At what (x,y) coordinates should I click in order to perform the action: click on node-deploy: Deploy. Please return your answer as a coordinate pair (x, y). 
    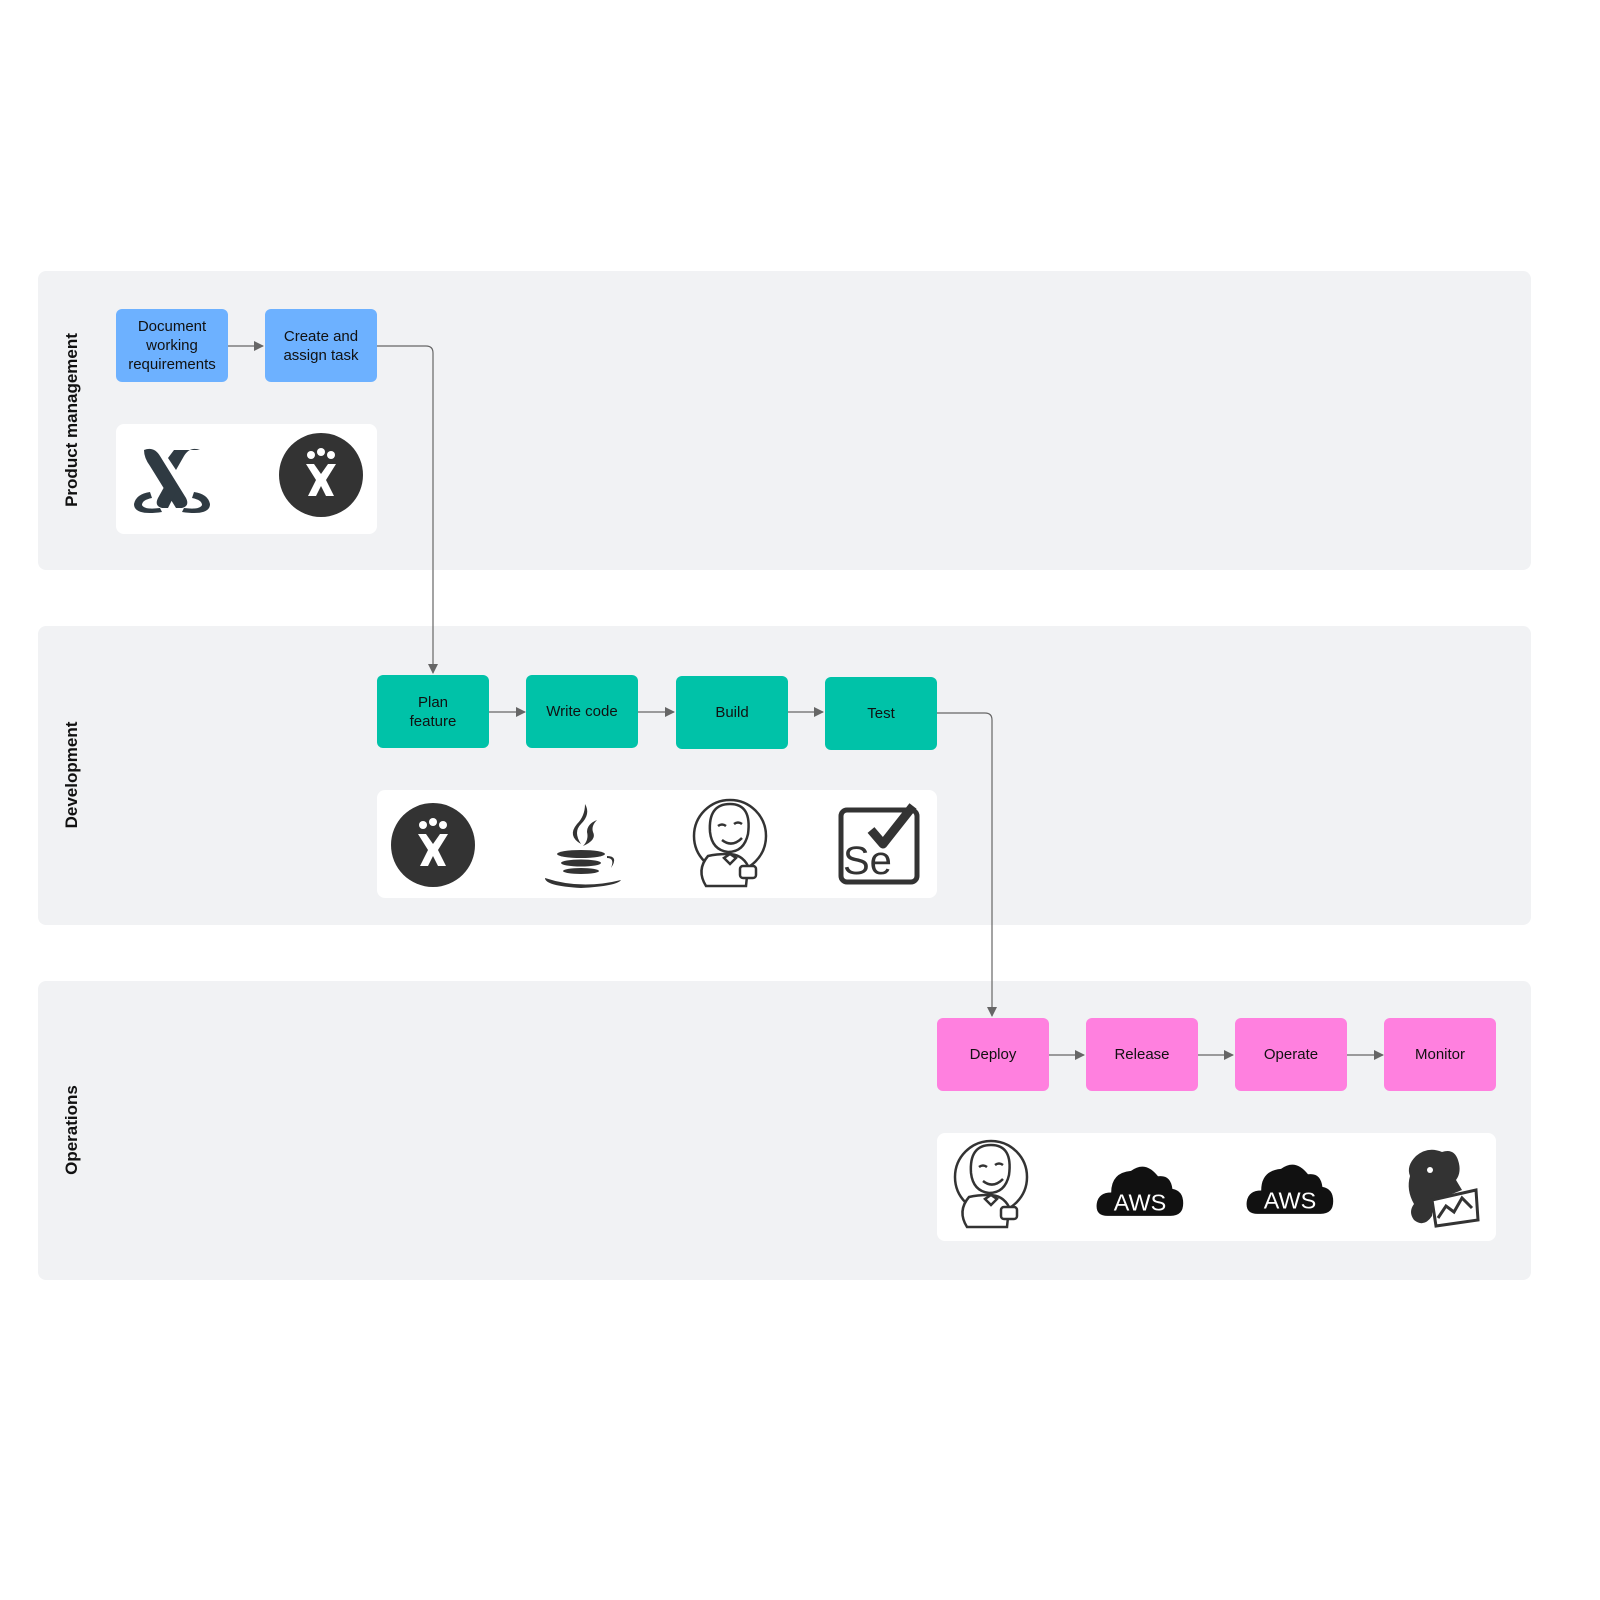
    Looking at the image, I should click on (993, 1054).